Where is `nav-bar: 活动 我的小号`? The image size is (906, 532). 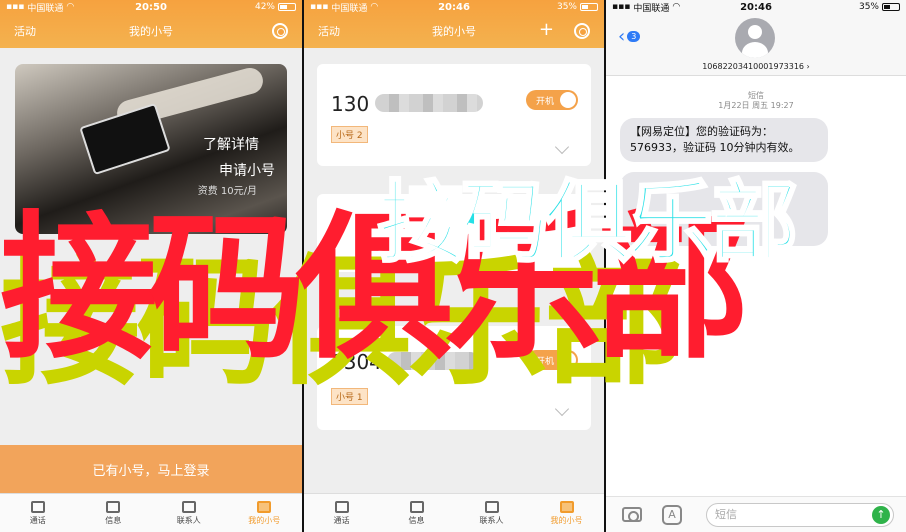
nav-bar: 活动 我的小号 is located at coordinates (151, 31).